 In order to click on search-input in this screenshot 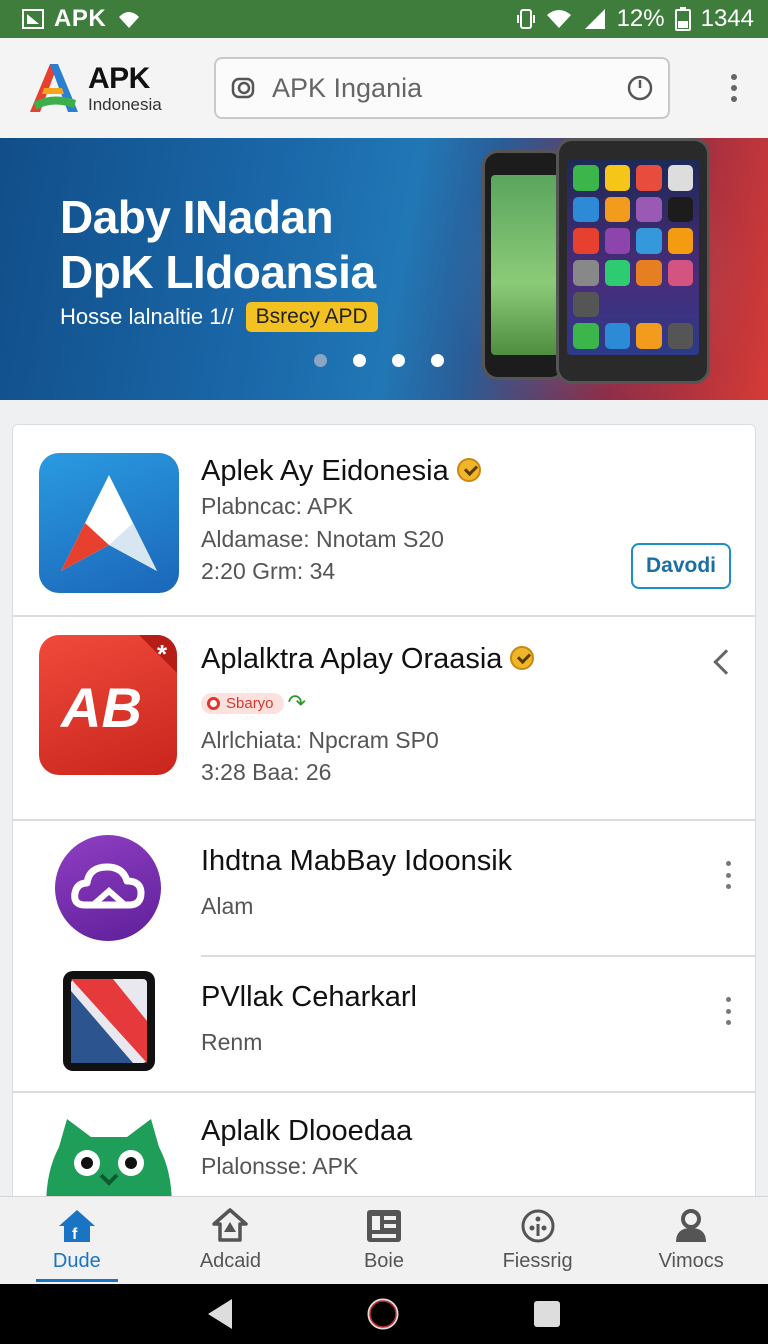, I will do `click(442, 88)`.